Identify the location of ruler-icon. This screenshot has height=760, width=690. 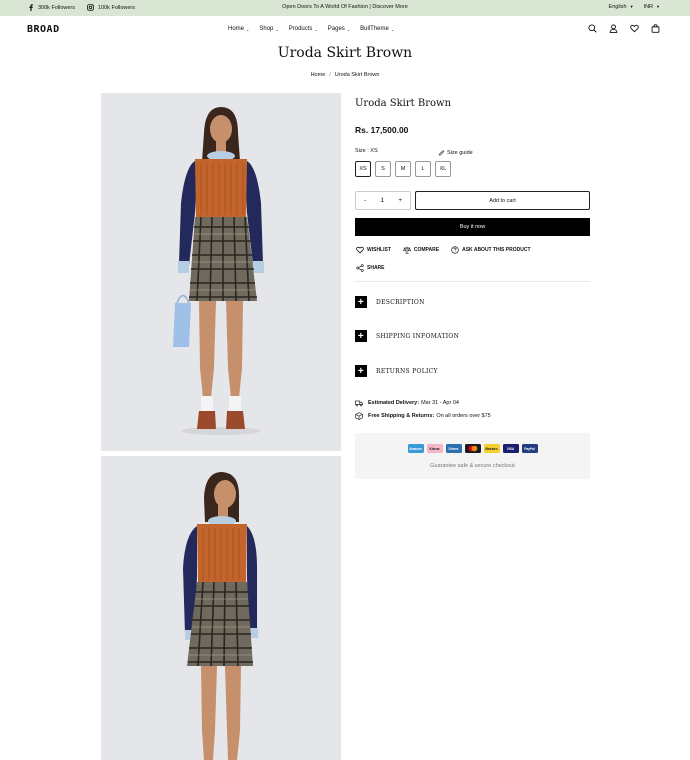
(441, 153).